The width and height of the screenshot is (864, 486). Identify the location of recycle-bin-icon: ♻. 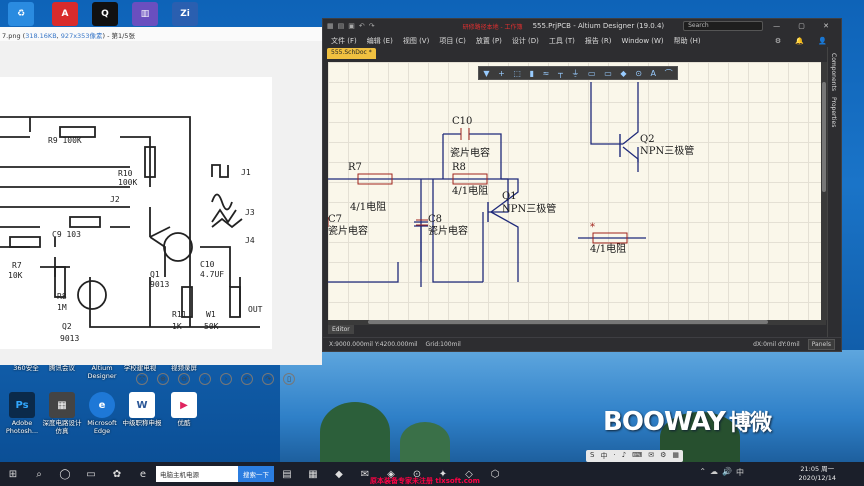
(21, 14).